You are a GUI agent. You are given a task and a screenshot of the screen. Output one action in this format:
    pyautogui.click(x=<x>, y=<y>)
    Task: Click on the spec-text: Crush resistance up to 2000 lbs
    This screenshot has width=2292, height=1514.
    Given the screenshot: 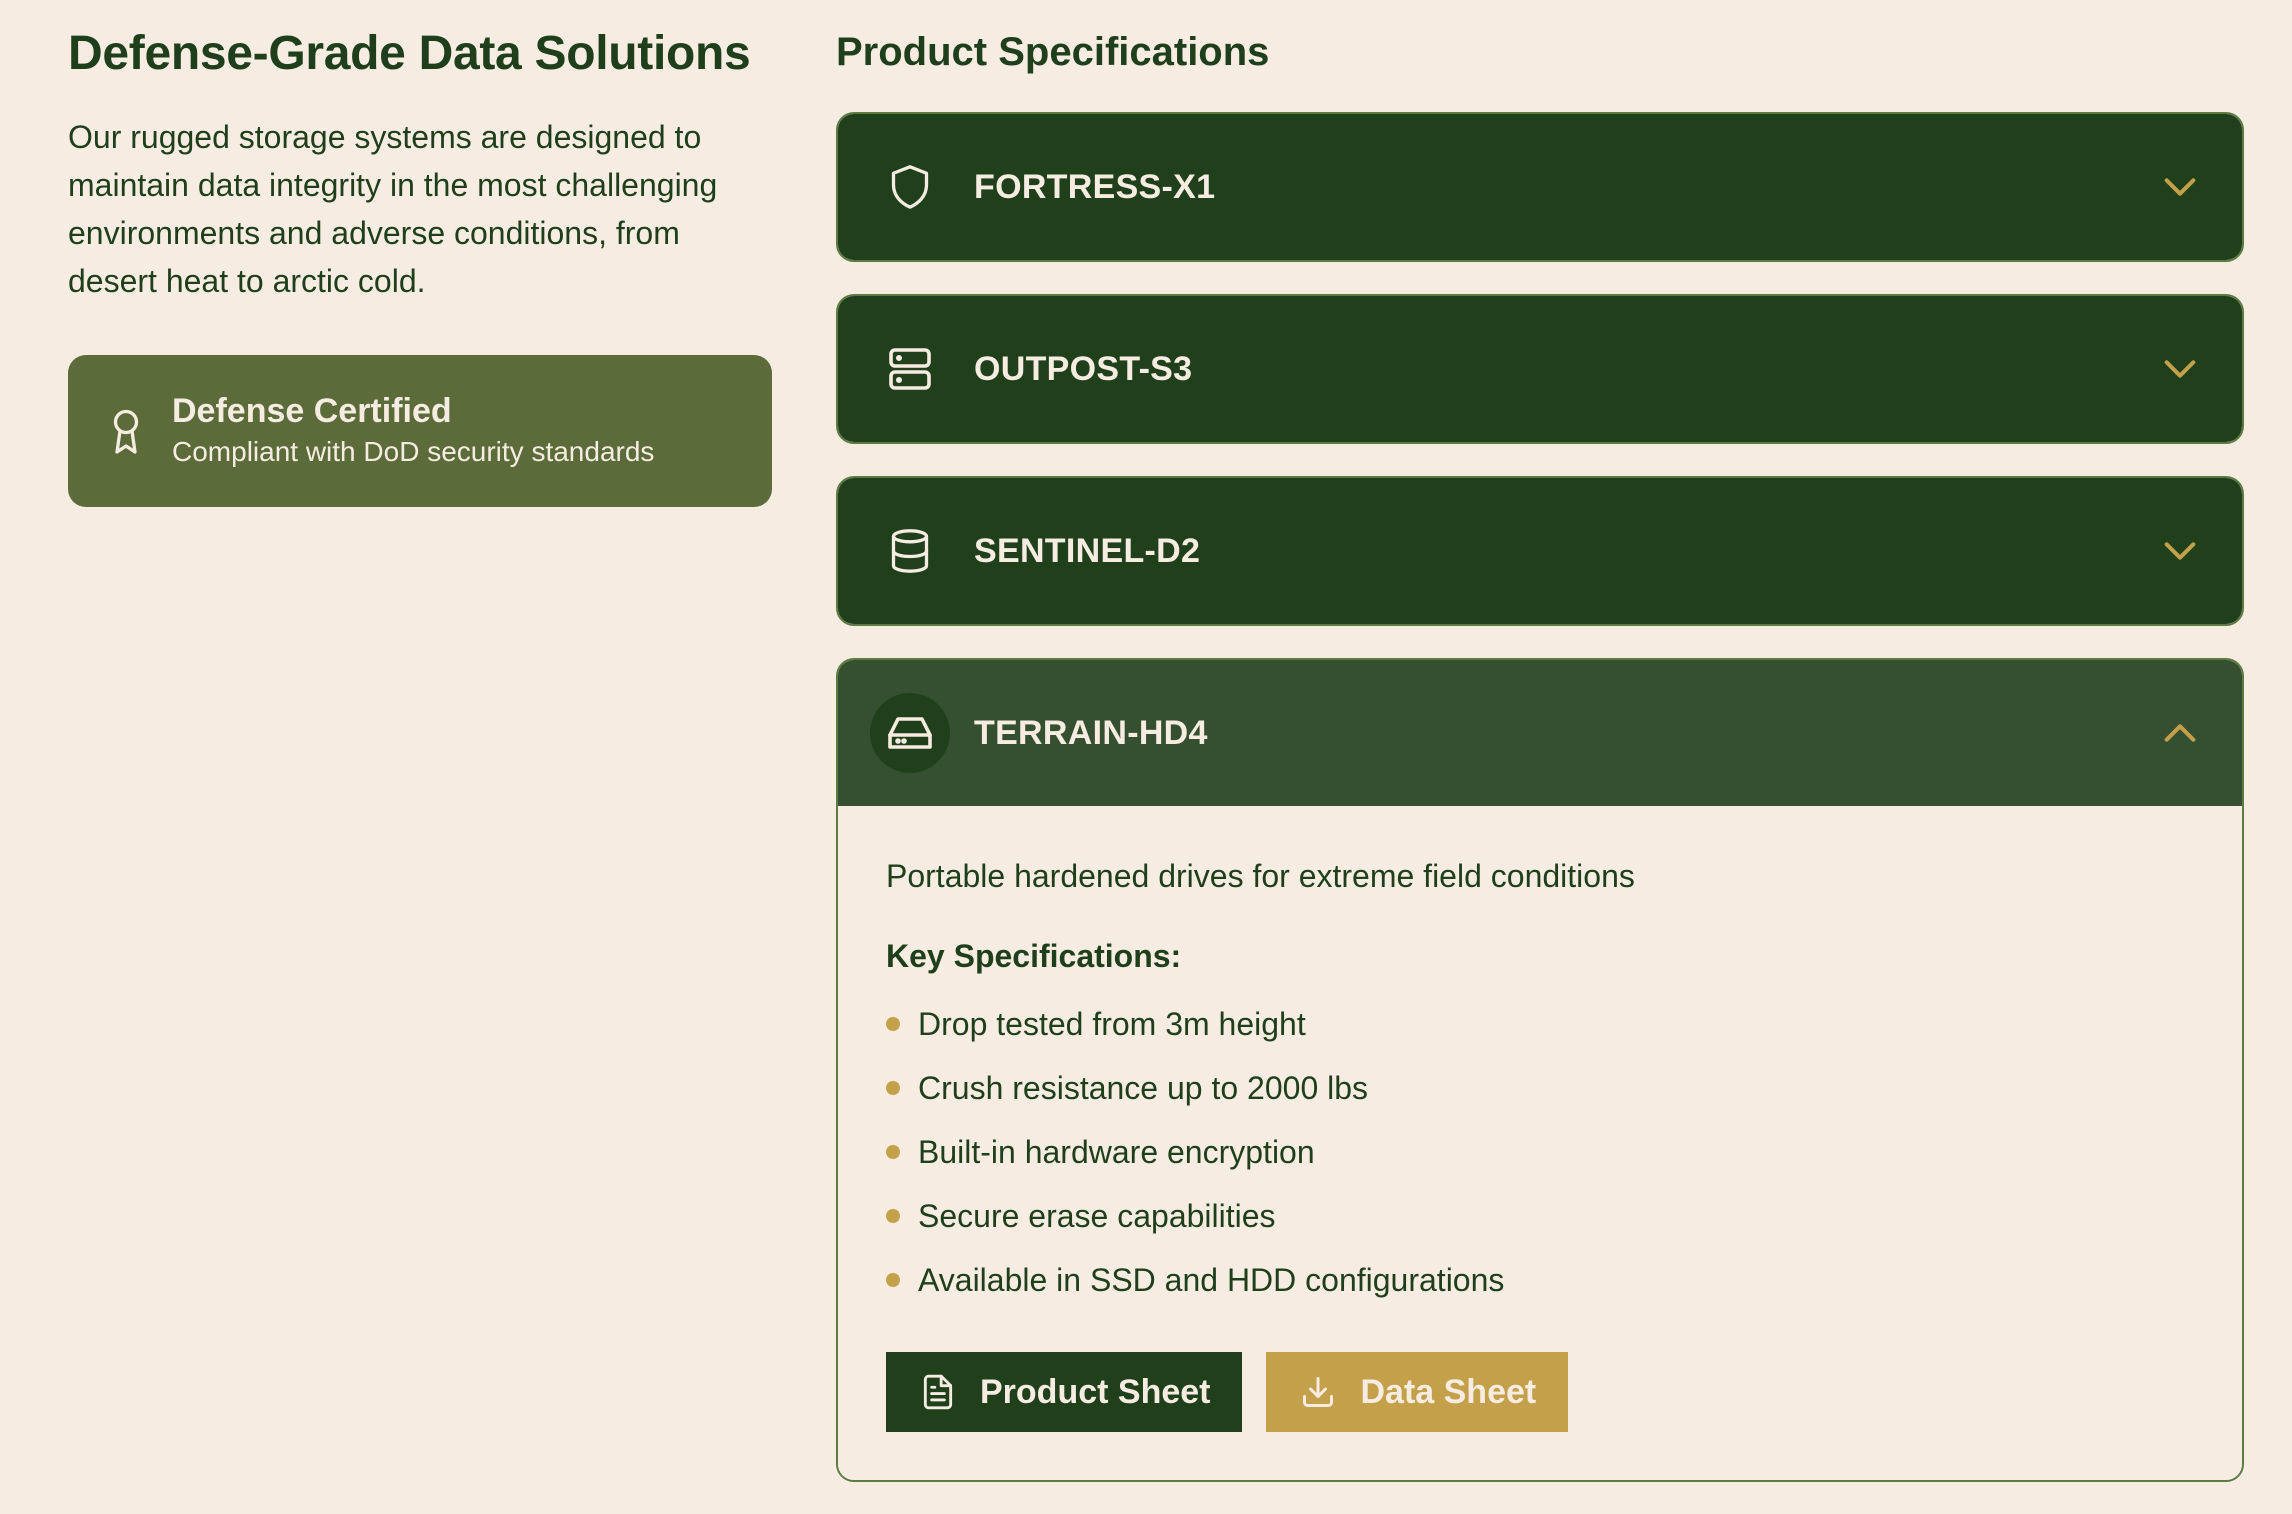 What is the action you would take?
    pyautogui.click(x=1143, y=1087)
    